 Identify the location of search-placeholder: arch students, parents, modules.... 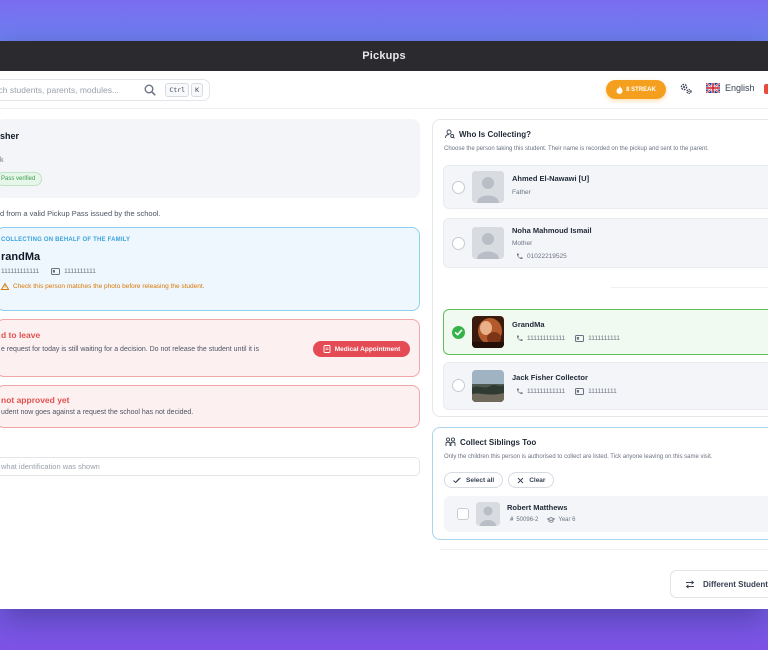
(60, 90).